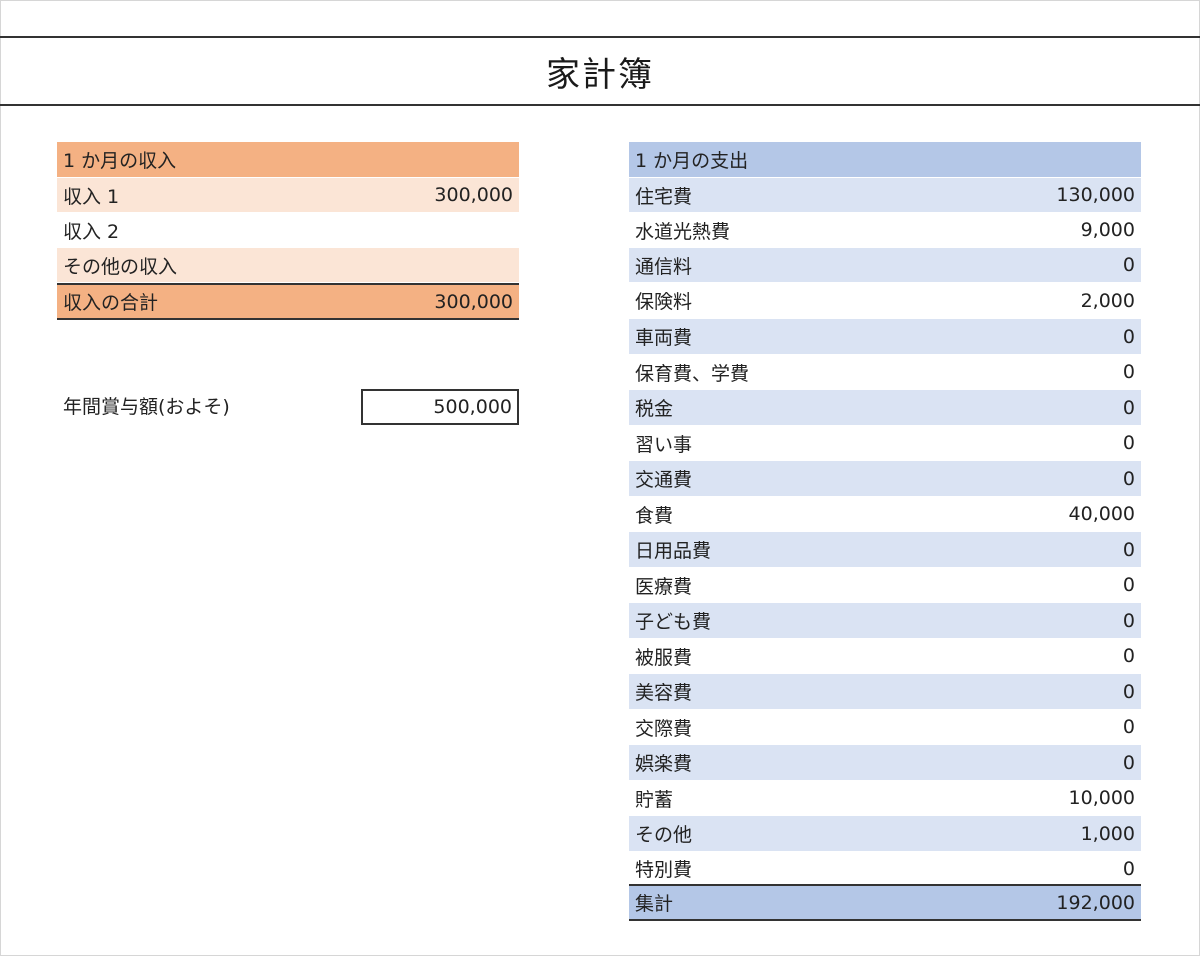  Describe the element at coordinates (664, 338) in the screenshot. I see `expense-row-label: 車両費` at that location.